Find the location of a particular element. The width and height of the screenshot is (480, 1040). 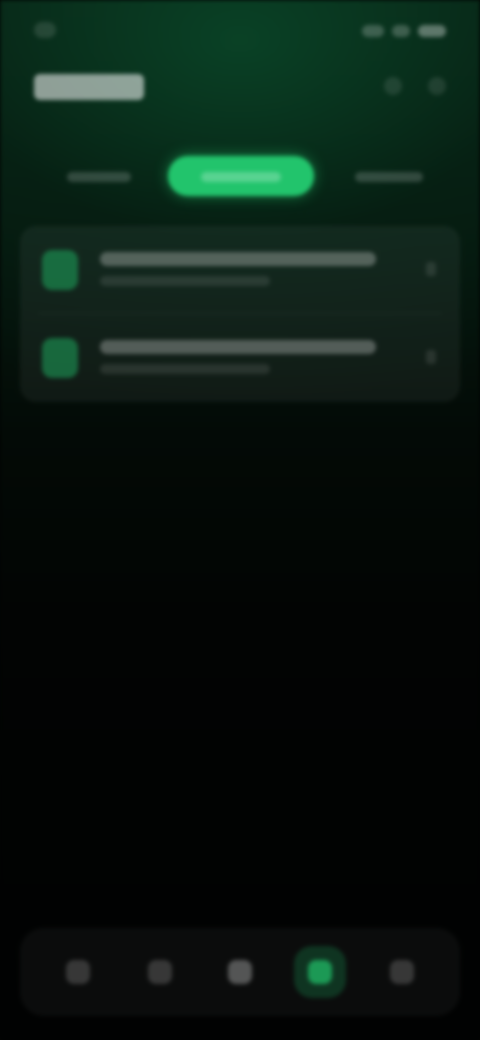

page-title is located at coordinates (89, 87).